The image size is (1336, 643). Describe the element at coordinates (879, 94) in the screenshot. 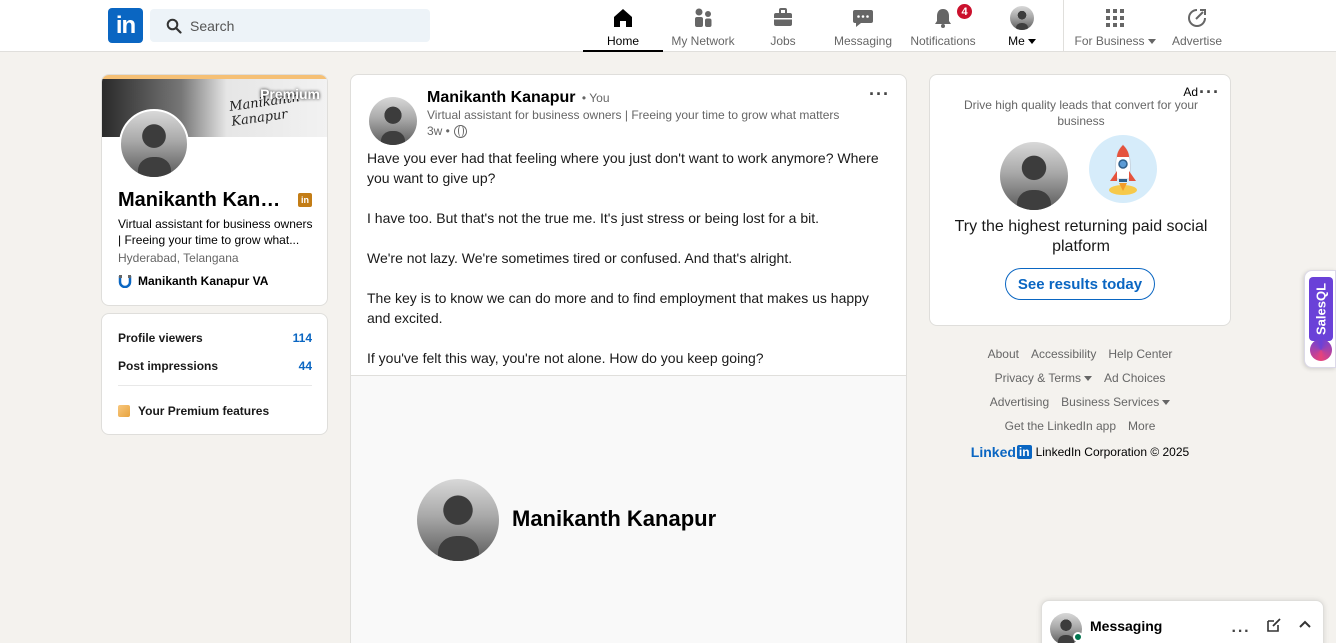

I see `post-more-menu-icon: ···` at that location.